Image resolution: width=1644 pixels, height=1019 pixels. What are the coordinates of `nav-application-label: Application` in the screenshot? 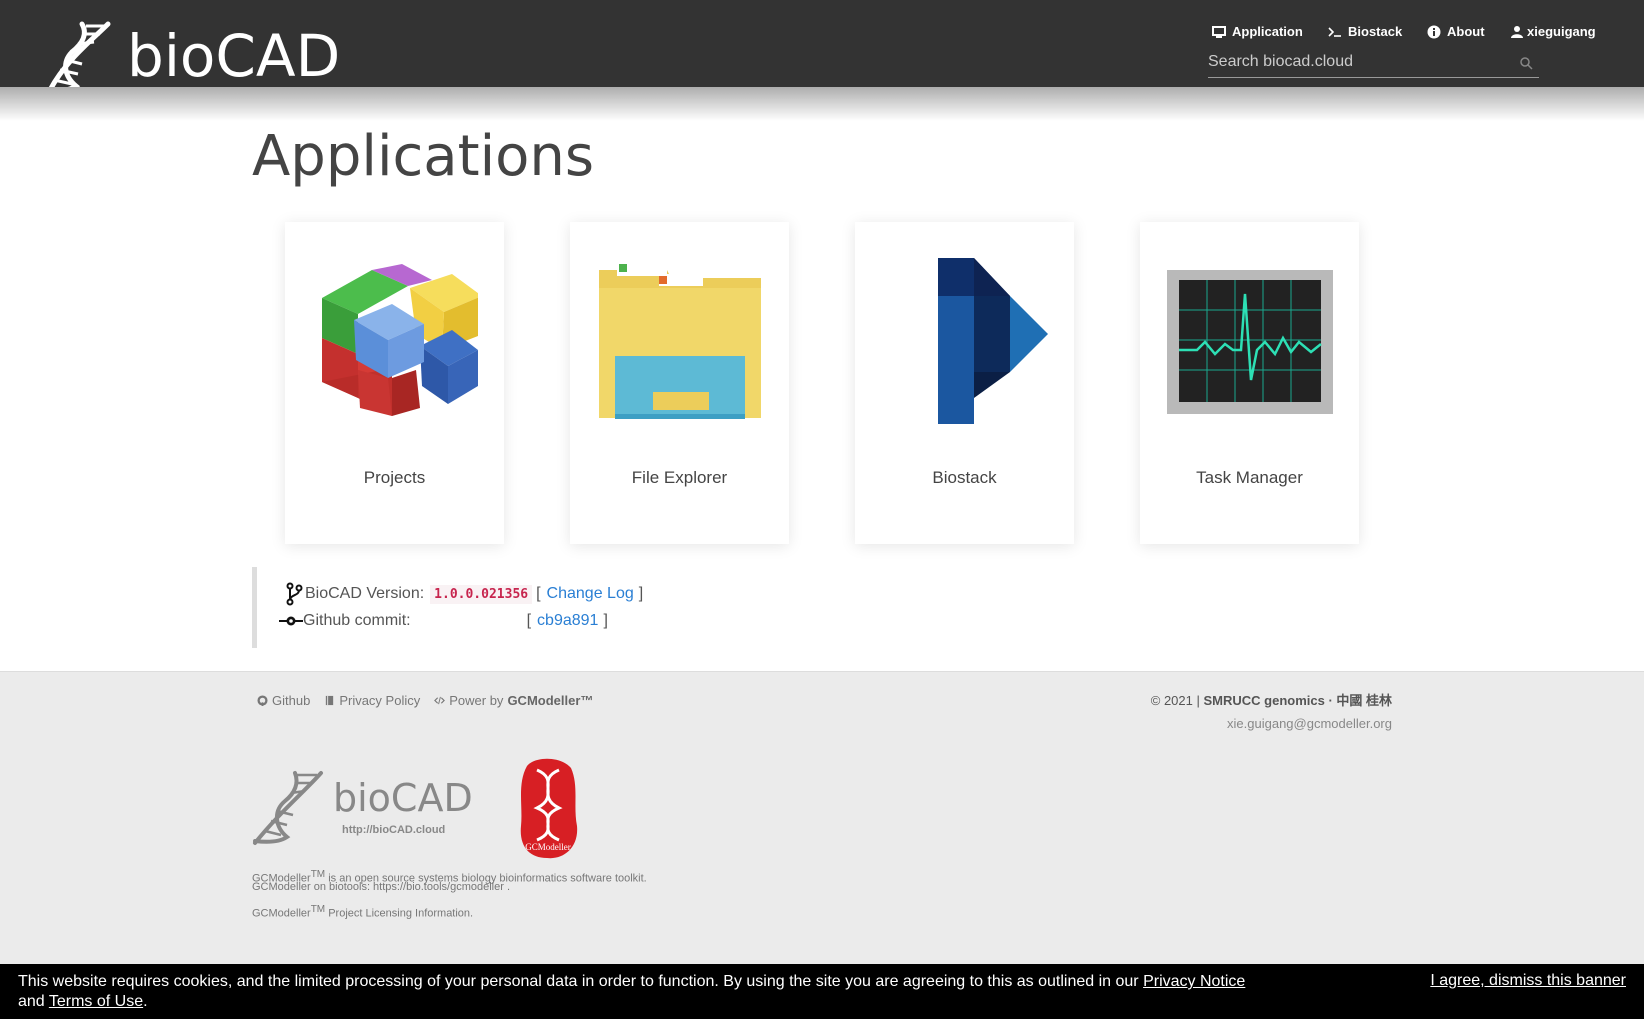 It's located at (1267, 31).